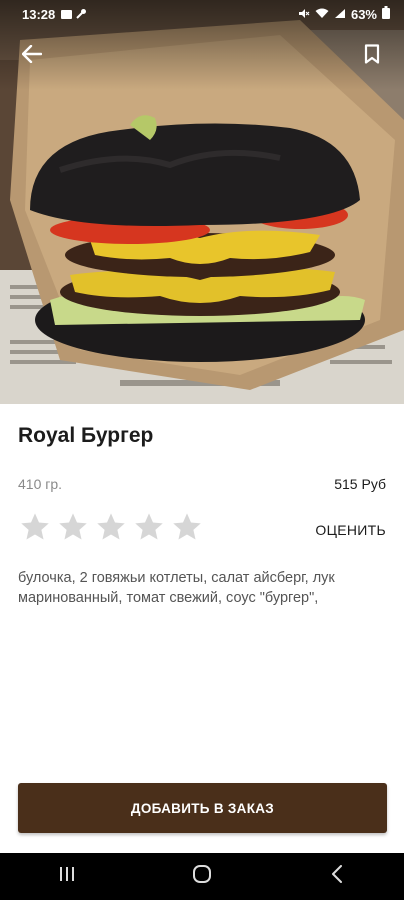 This screenshot has height=900, width=404. I want to click on add-to-order-button: ДОБАВИТЬ В ЗАКАЗ, so click(202, 808).